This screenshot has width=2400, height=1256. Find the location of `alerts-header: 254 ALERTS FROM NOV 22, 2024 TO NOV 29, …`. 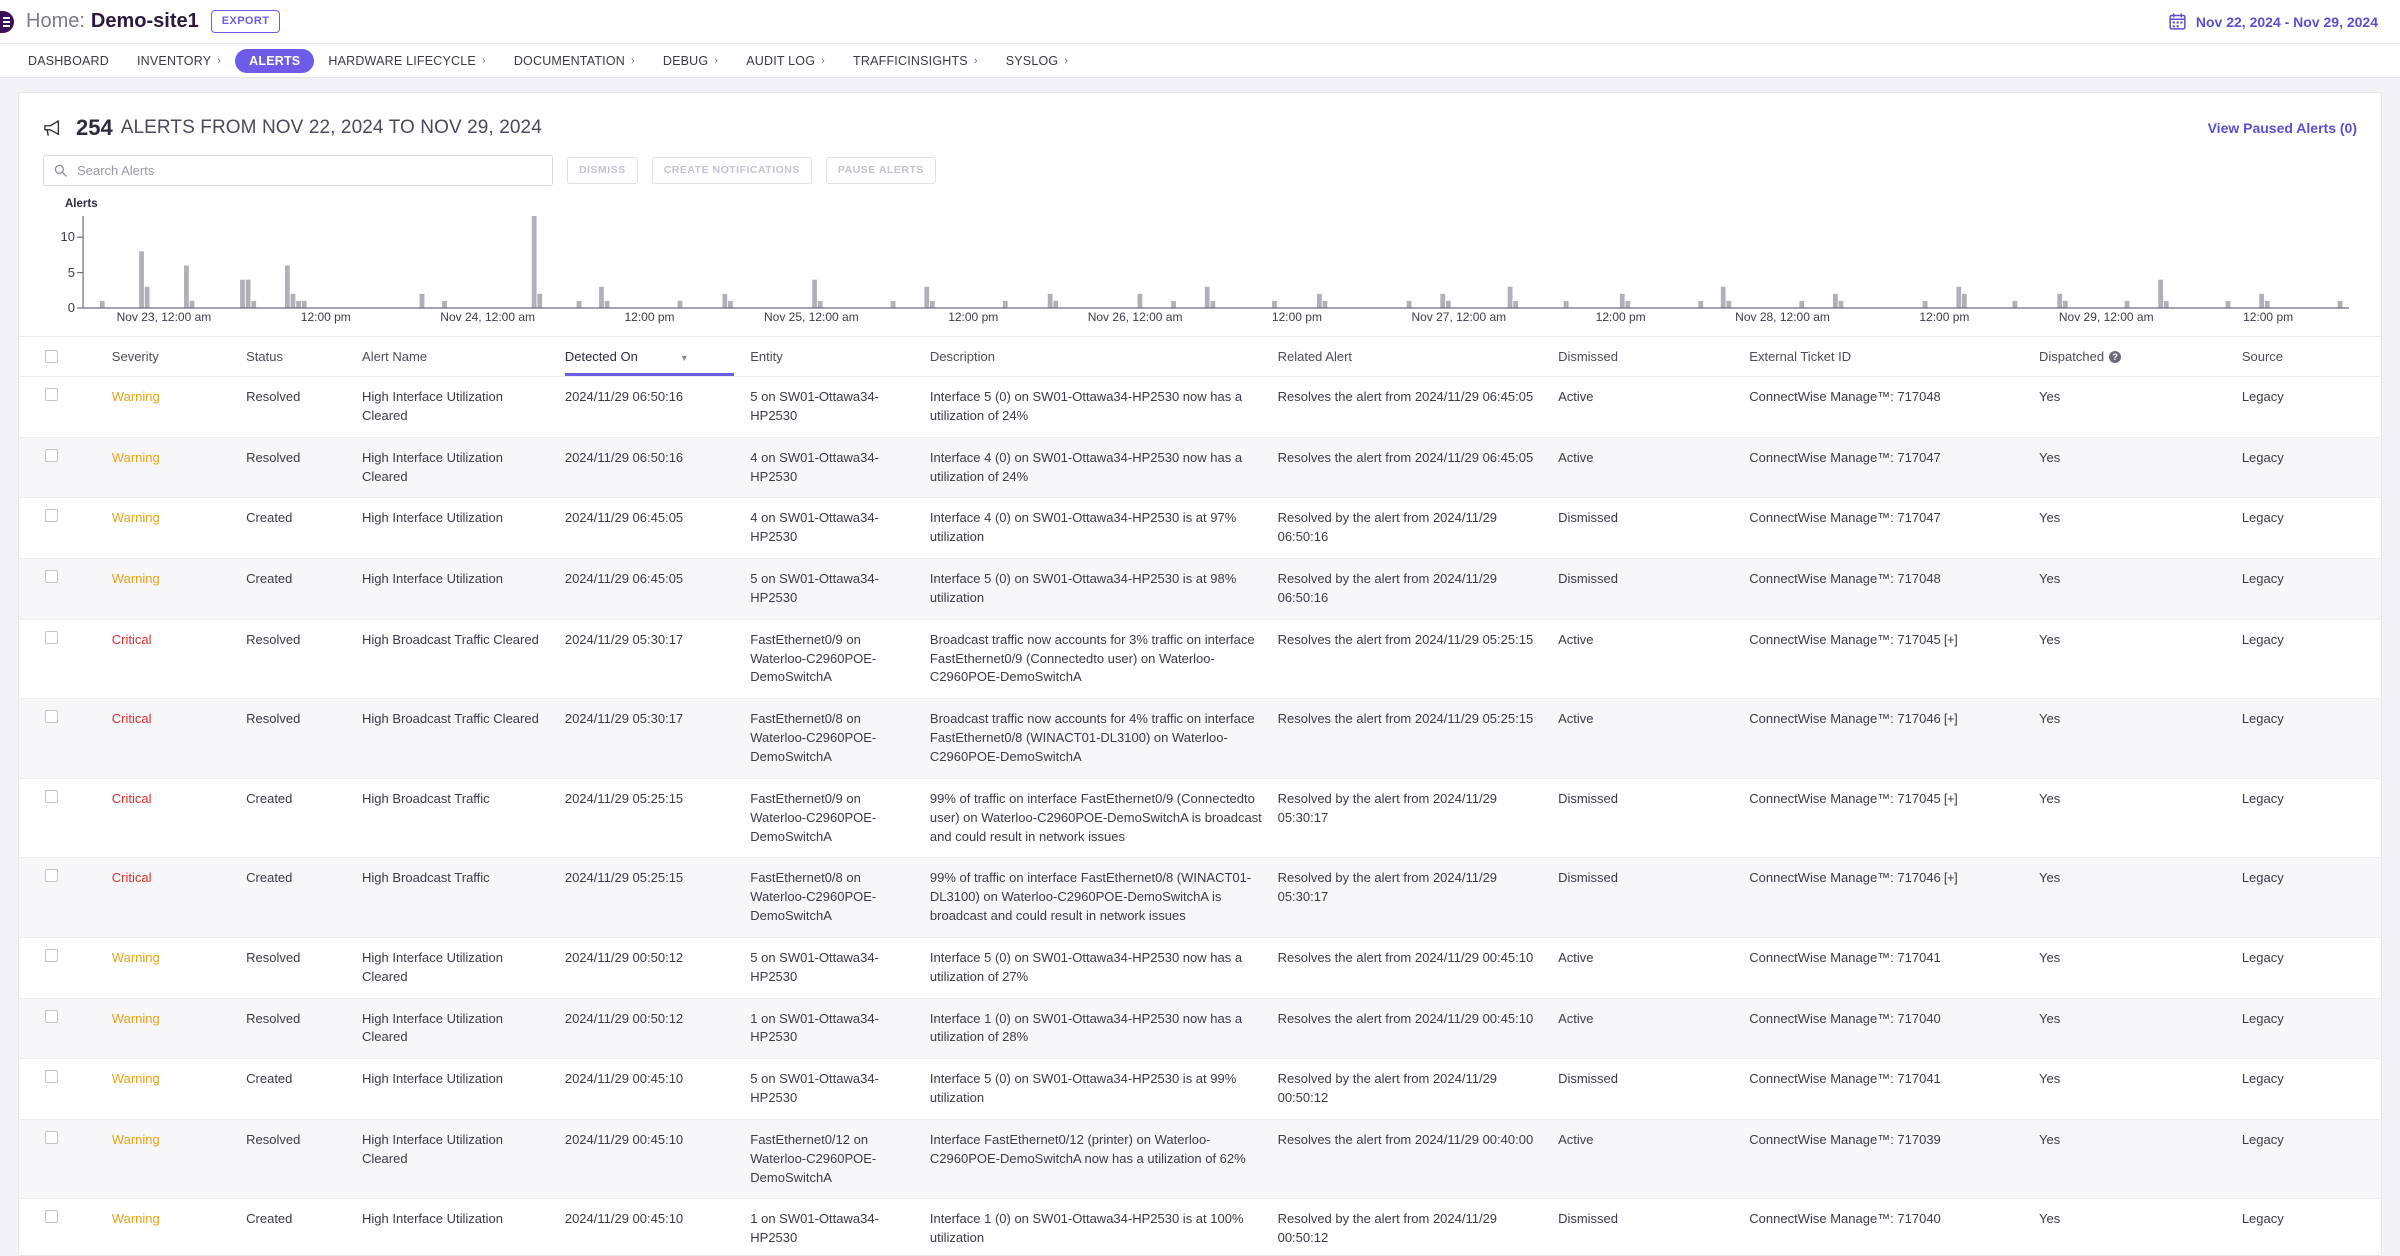

alerts-header: 254 ALERTS FROM NOV 22, 2024 TO NOV 29, … is located at coordinates (1200, 124).